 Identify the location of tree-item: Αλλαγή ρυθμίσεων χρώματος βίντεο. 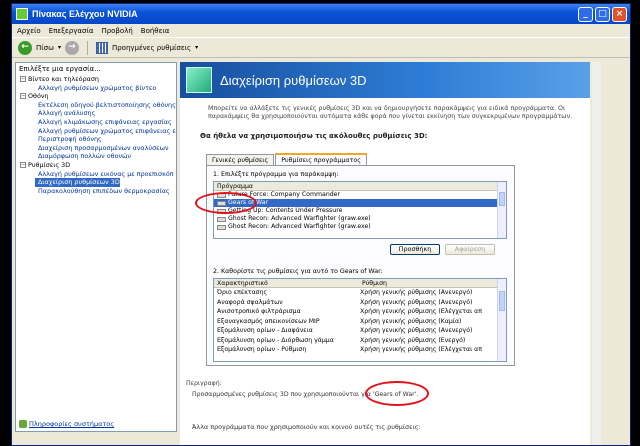
(86, 88).